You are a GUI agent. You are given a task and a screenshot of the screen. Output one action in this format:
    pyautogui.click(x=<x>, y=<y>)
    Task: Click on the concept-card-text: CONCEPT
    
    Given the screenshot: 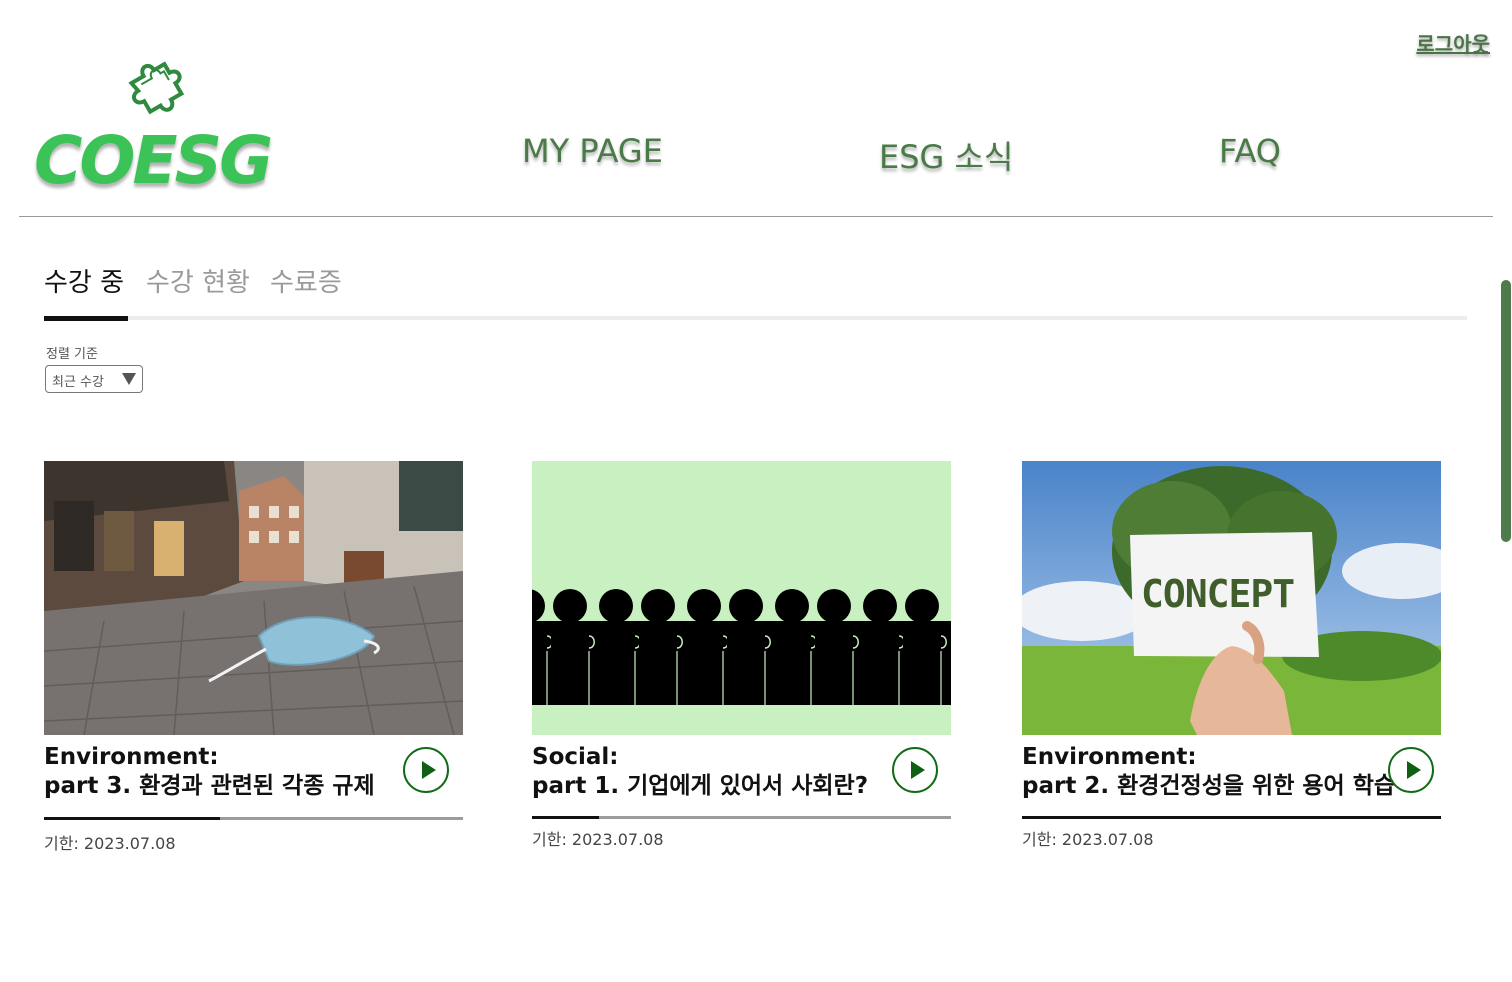 What is the action you would take?
    pyautogui.click(x=1218, y=594)
    